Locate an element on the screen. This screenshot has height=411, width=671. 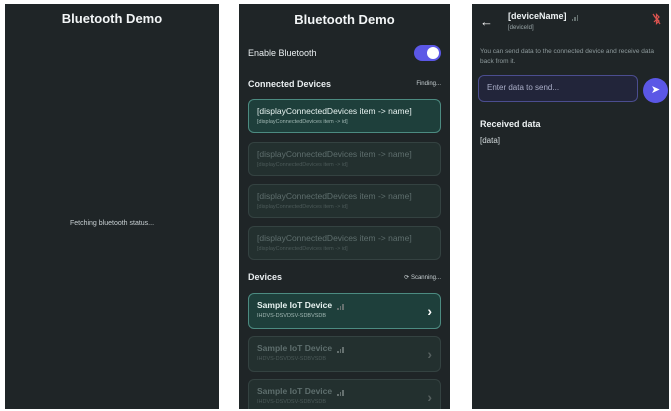
enable-bluetooth-row: Enable Bluetooth is located at coordinates (344, 53).